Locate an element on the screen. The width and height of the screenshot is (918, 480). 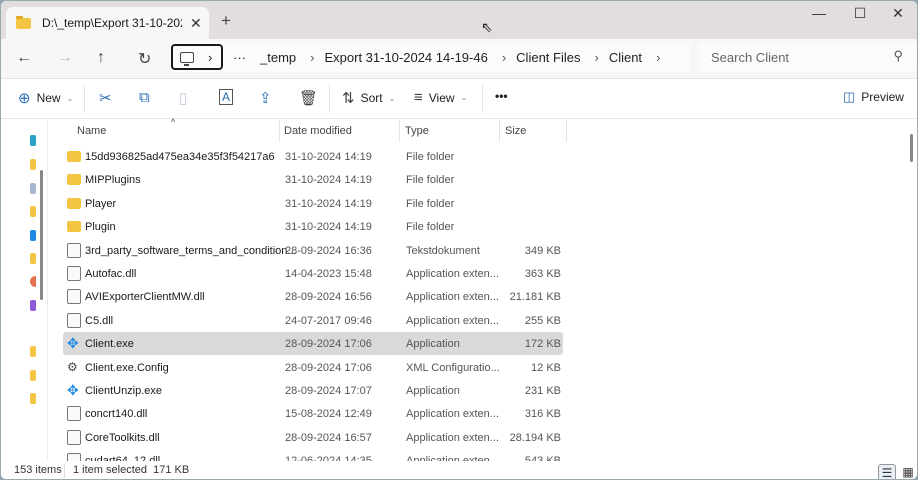
preview-button: ◫ Preview is located at coordinates (873, 97).